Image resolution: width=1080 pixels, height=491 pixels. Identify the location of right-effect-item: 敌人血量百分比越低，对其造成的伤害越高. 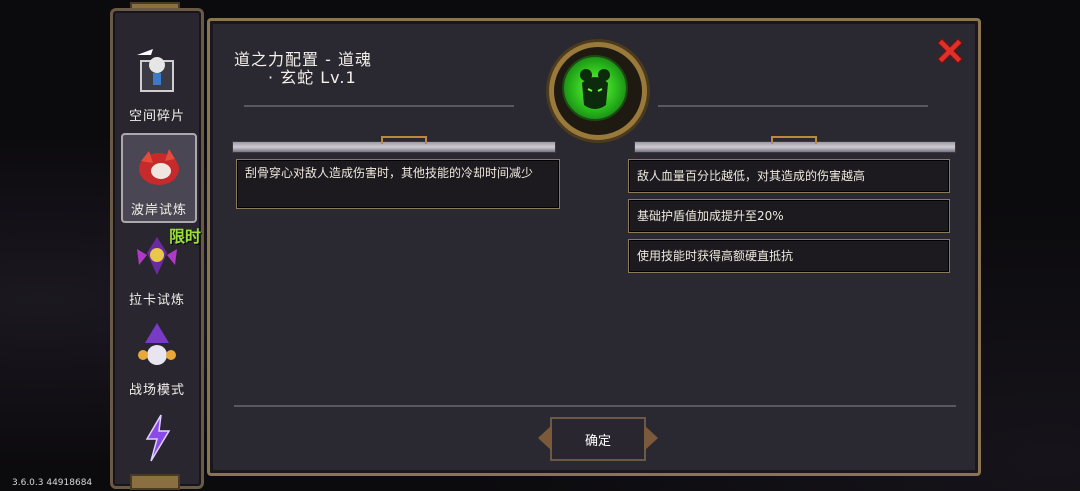
(789, 176).